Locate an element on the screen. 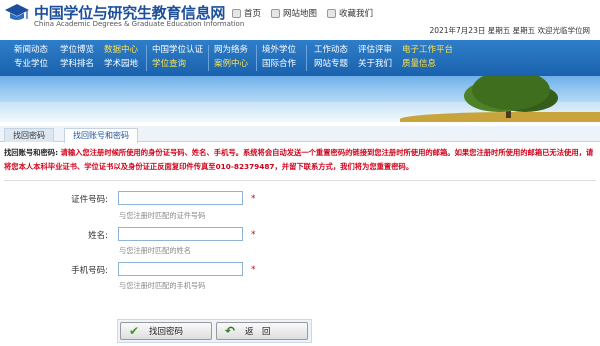 This screenshot has width=600, height=346. date-welcome-text: 2021年7月23日 星期五 星期五 欢迎光临学位网 is located at coordinates (509, 30).